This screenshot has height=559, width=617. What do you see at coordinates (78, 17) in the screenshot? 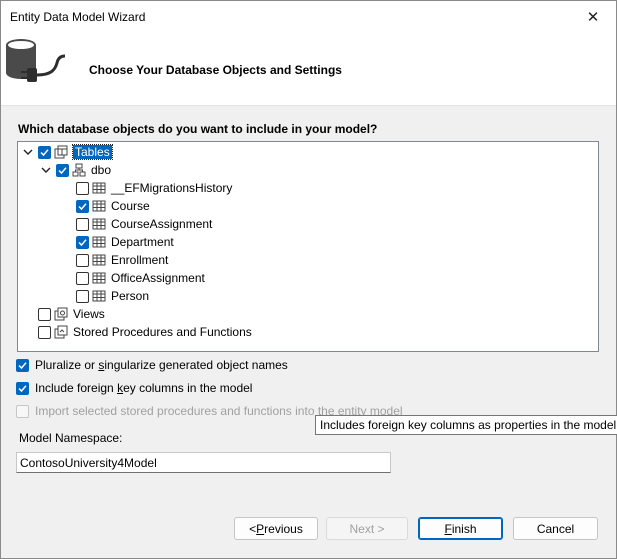
I see `window-title: Entity Data Model Wizard` at bounding box center [78, 17].